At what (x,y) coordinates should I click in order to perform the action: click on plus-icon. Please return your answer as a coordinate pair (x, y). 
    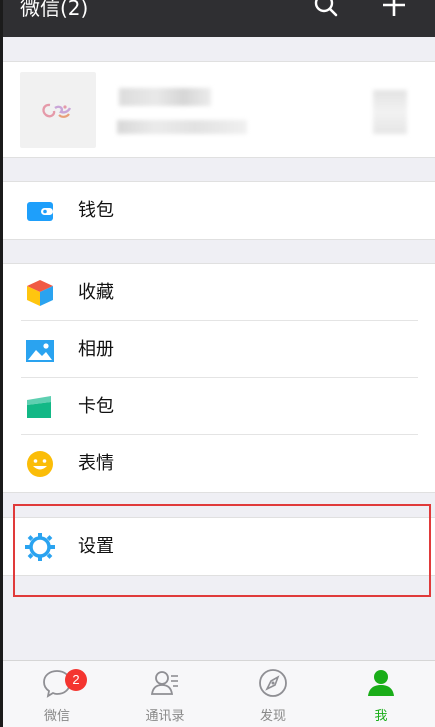
    Looking at the image, I should click on (394, 10).